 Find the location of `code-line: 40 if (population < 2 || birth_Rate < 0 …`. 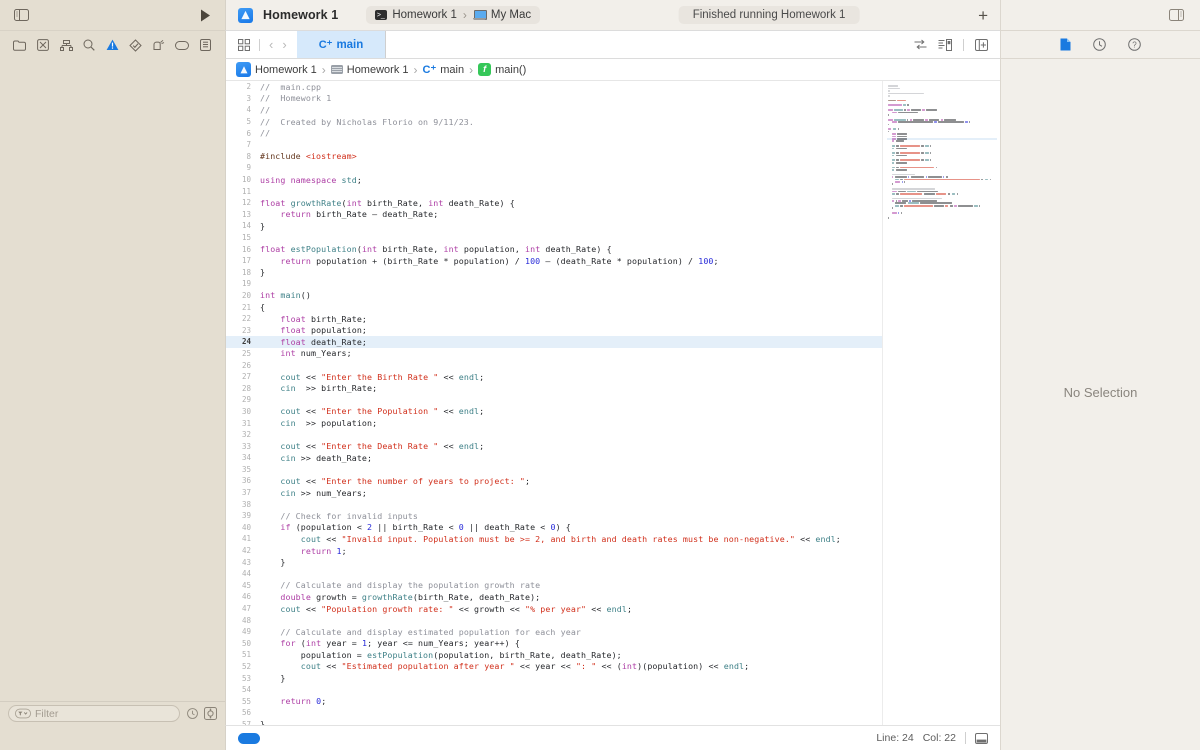

code-line: 40 if (population < 2 || birth_Rate < 0 … is located at coordinates (554, 528).